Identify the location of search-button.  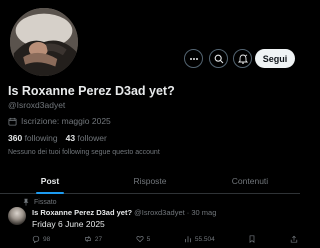
(218, 58).